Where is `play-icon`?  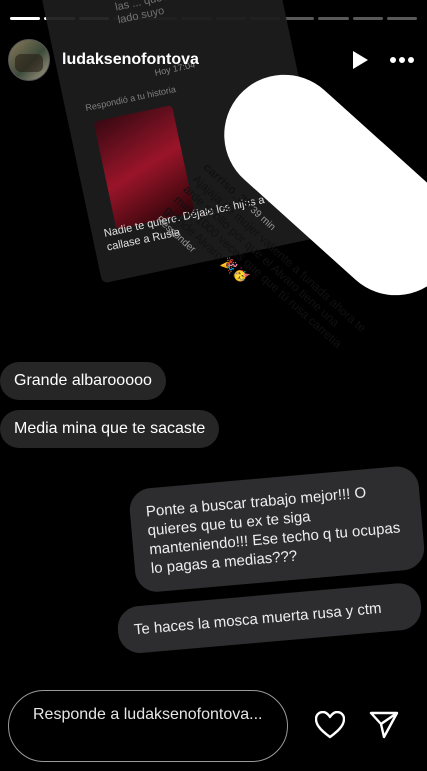
play-icon is located at coordinates (360, 60).